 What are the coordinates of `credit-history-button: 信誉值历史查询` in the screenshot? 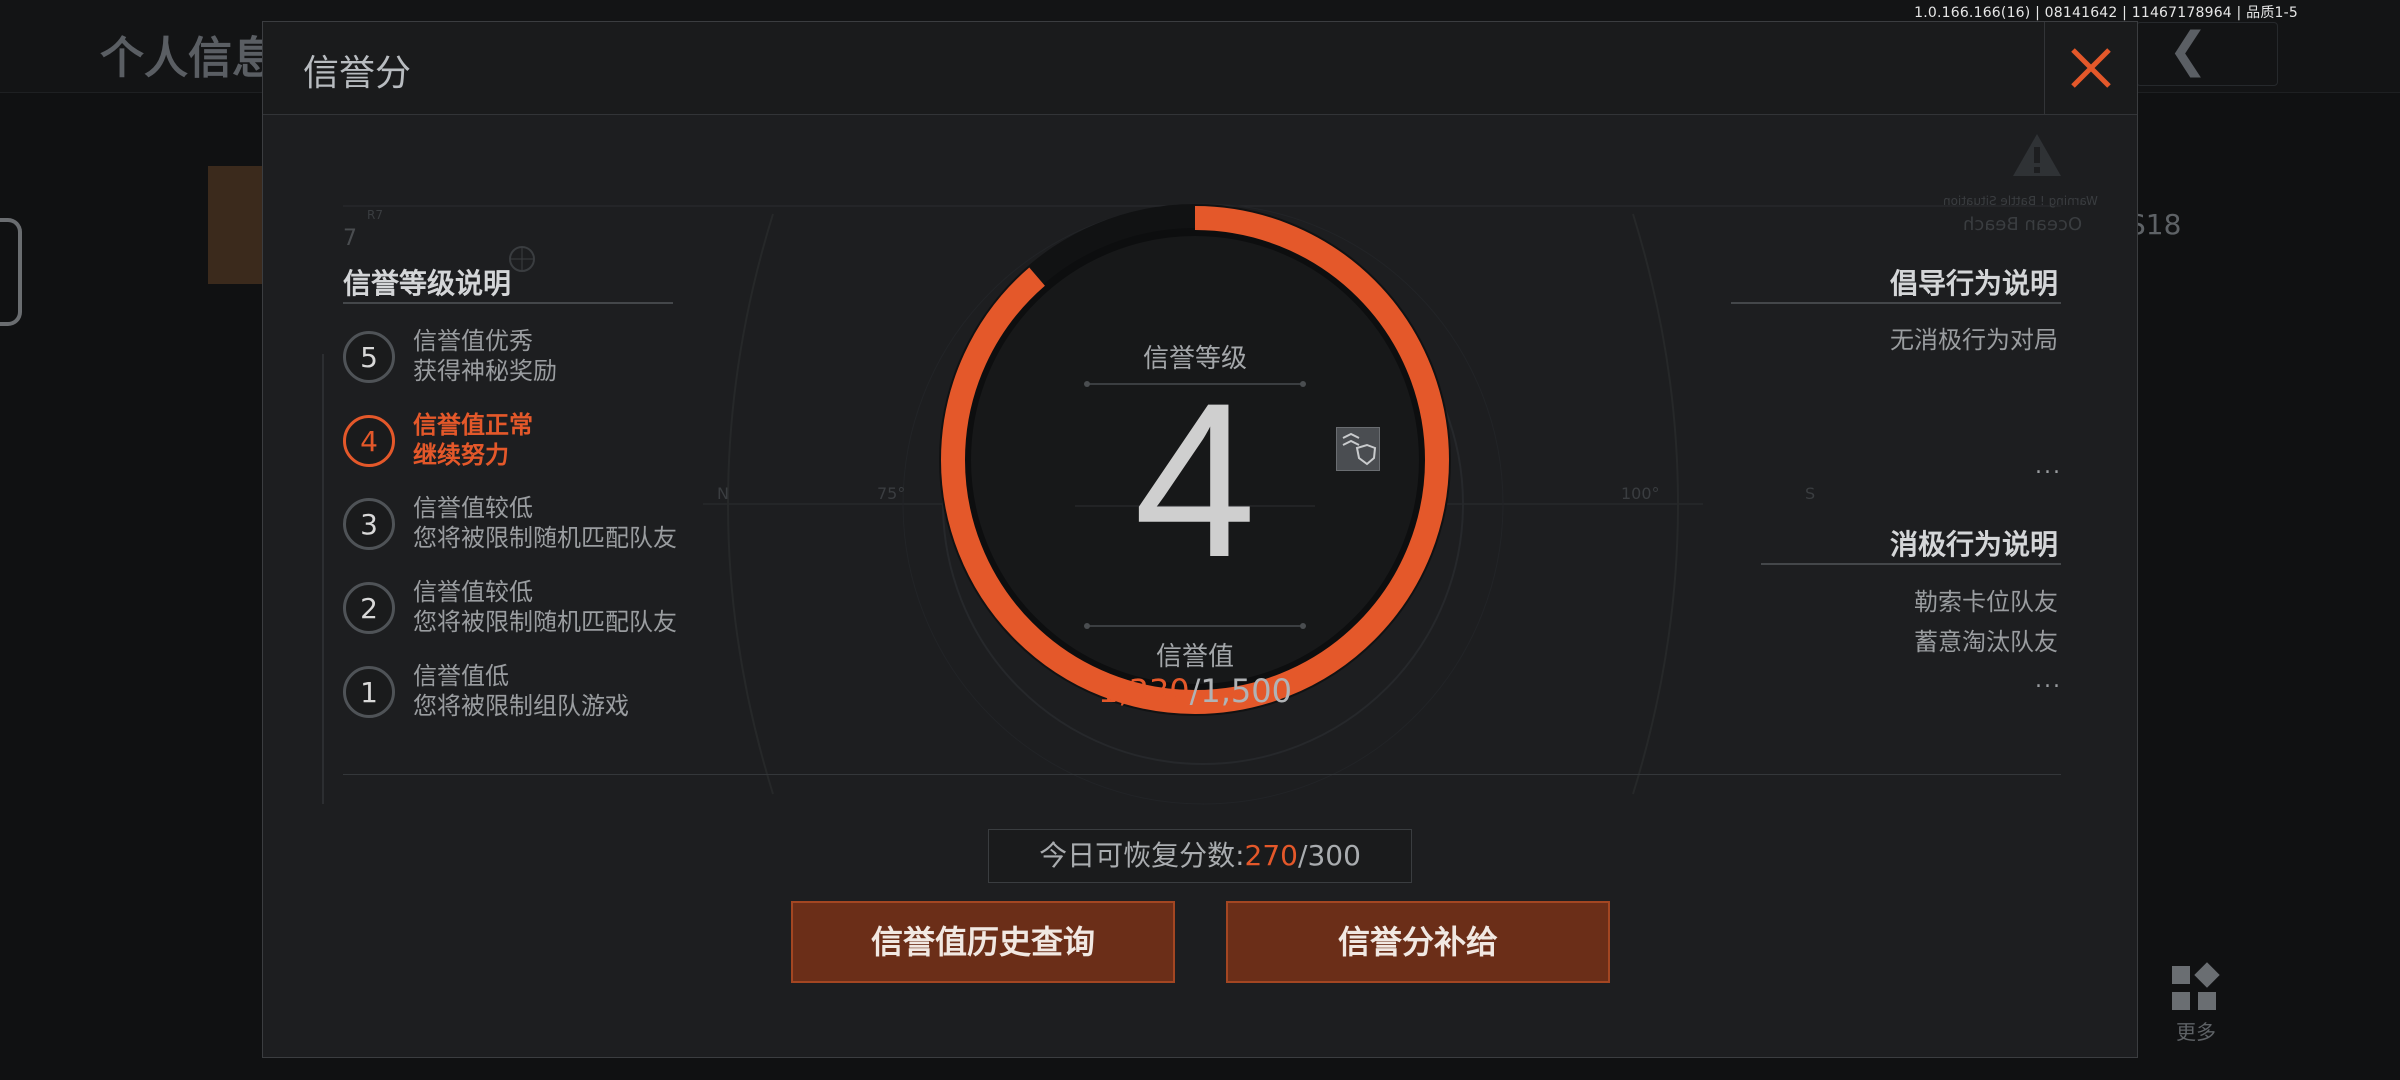 It's located at (983, 942).